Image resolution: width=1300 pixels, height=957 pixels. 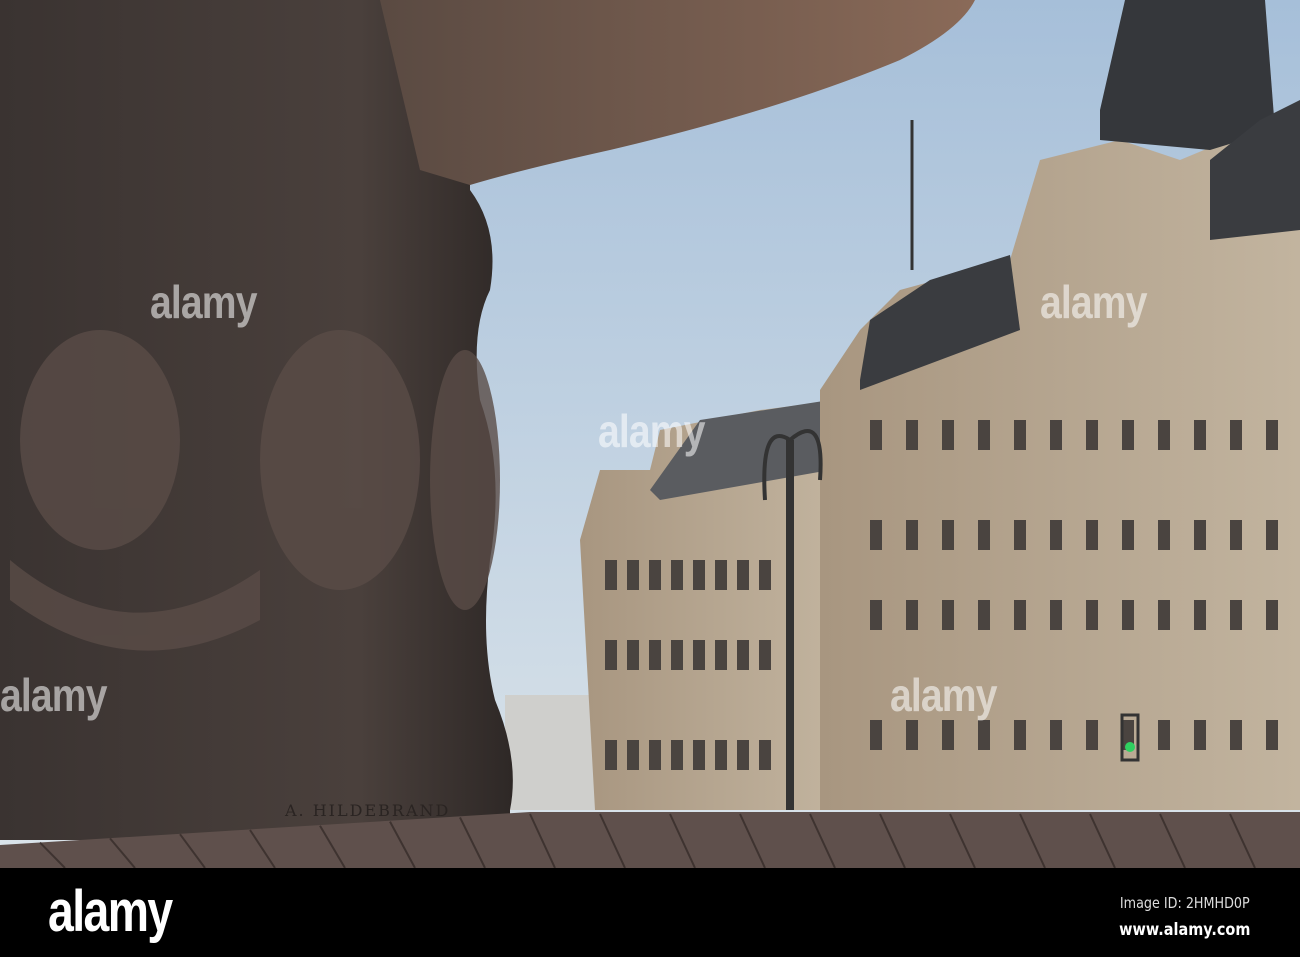 I want to click on traffic-light, so click(x=1130, y=747).